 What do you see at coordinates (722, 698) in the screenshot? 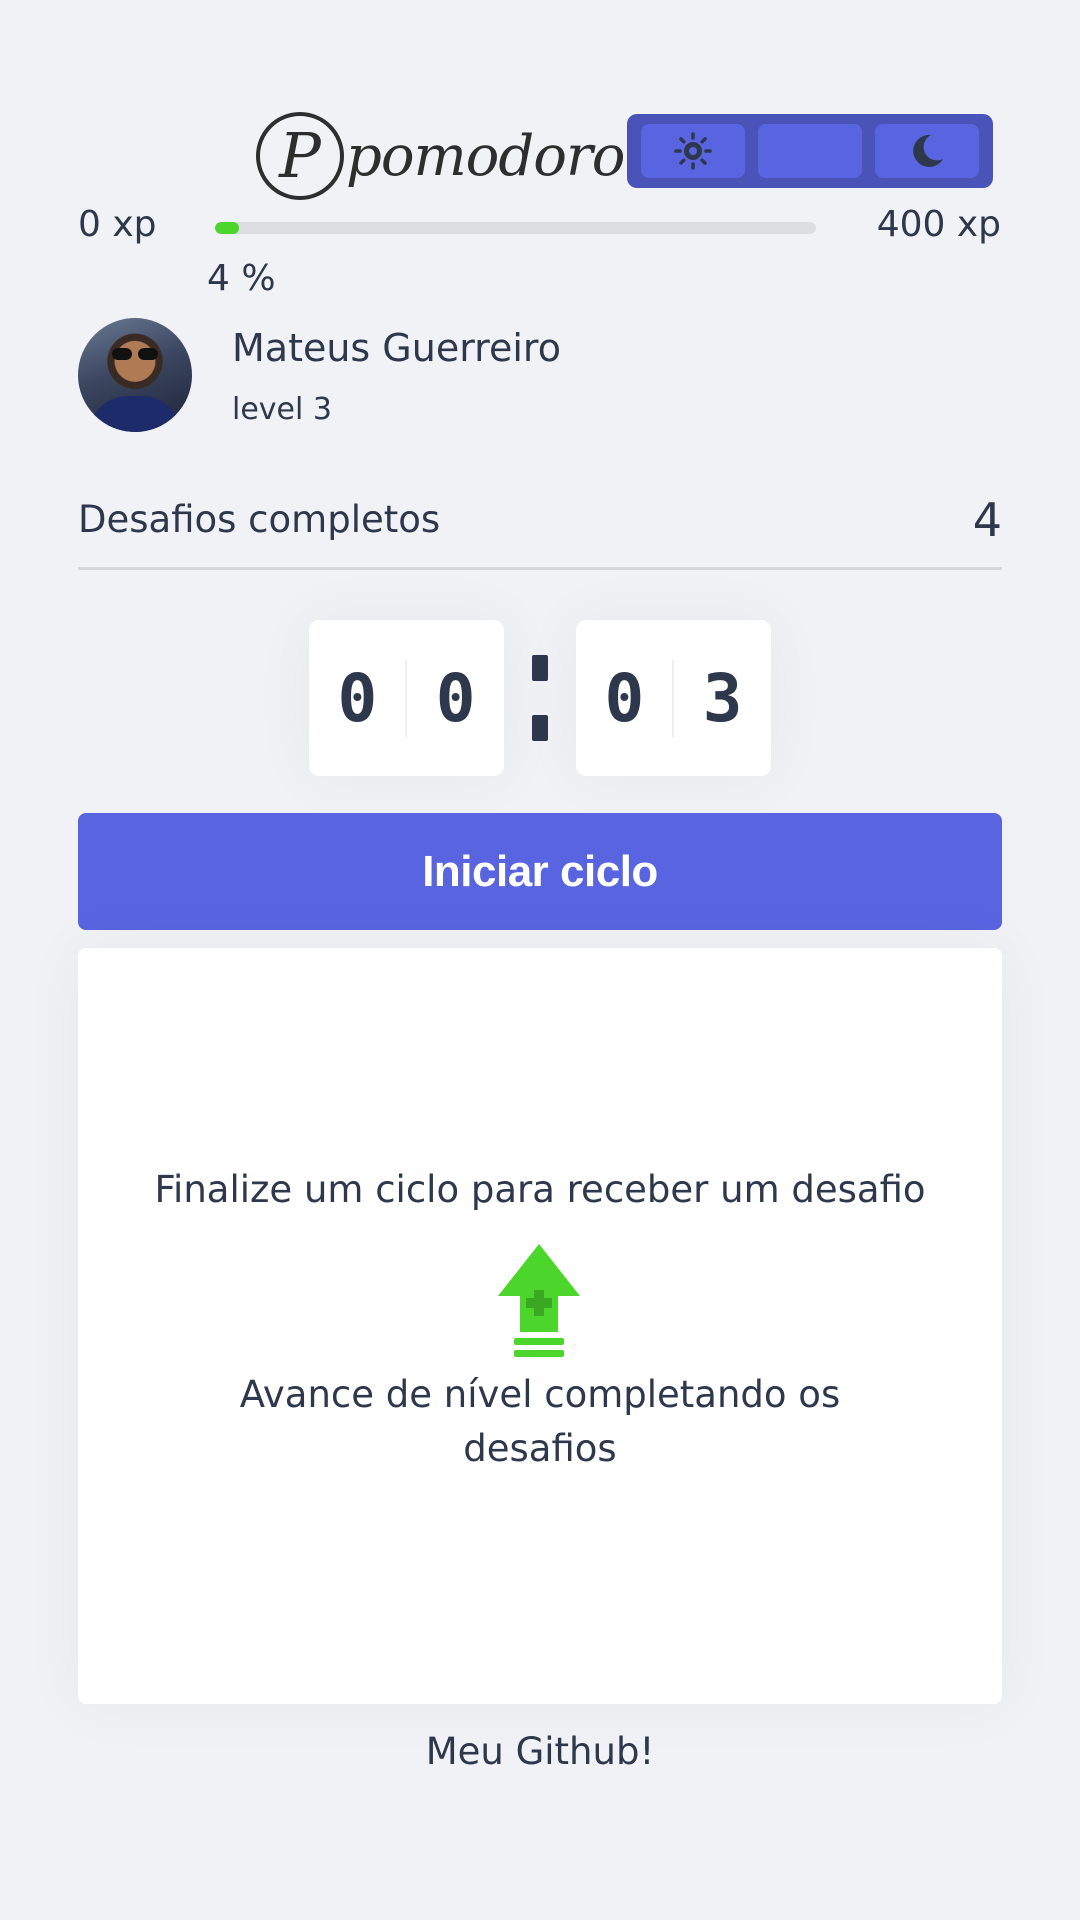
I see `second-digit-right: 3` at bounding box center [722, 698].